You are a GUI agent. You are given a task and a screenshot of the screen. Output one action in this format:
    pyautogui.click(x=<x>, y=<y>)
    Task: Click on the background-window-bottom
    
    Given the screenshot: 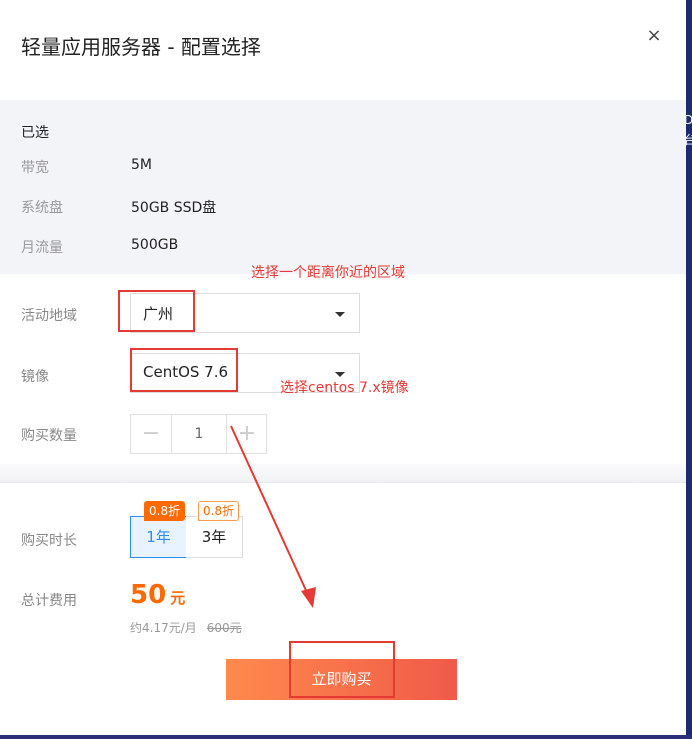 What is the action you would take?
    pyautogui.click(x=346, y=737)
    